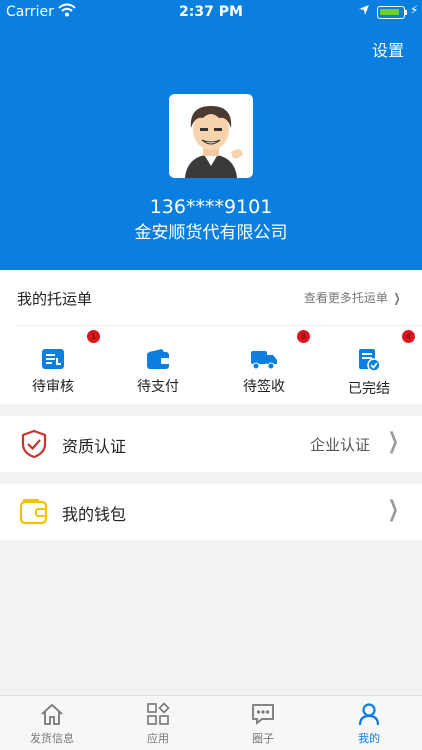 The width and height of the screenshot is (422, 750). What do you see at coordinates (369, 738) in the screenshot?
I see `tab-mine-label: 我的` at bounding box center [369, 738].